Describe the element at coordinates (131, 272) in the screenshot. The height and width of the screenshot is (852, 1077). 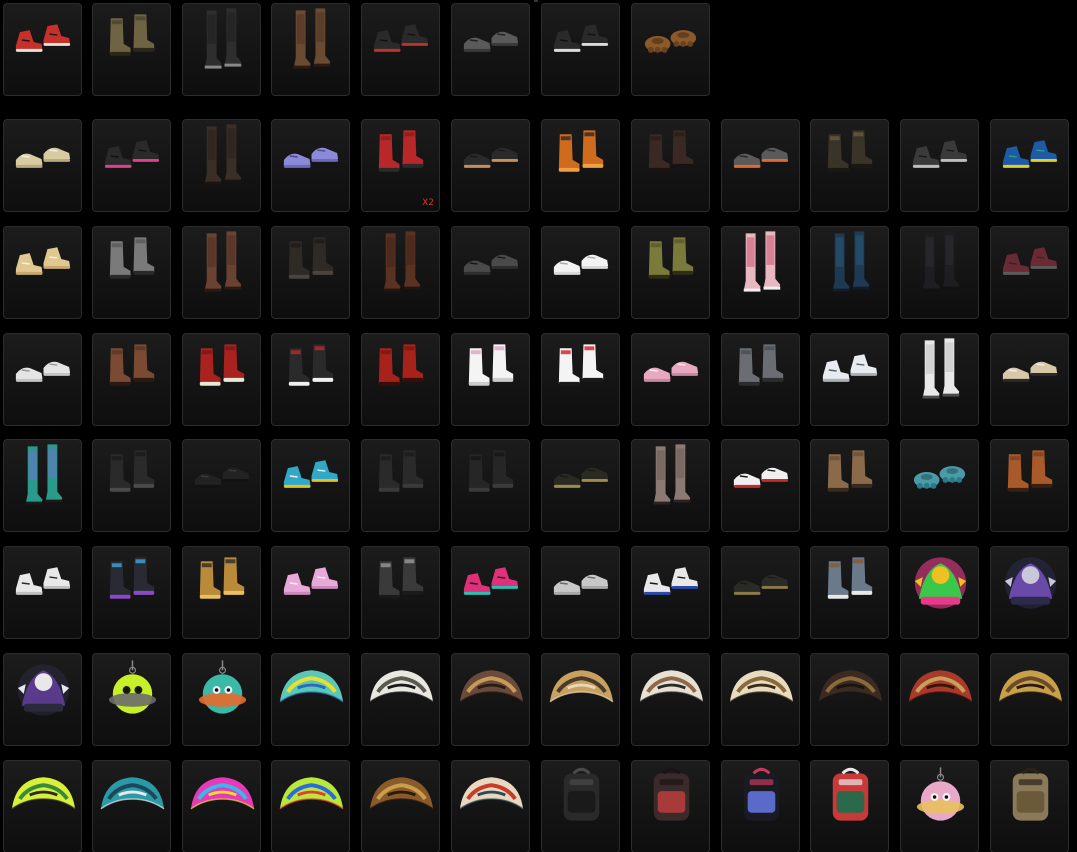
I see `inventory-item-gray-slouch-boots` at that location.